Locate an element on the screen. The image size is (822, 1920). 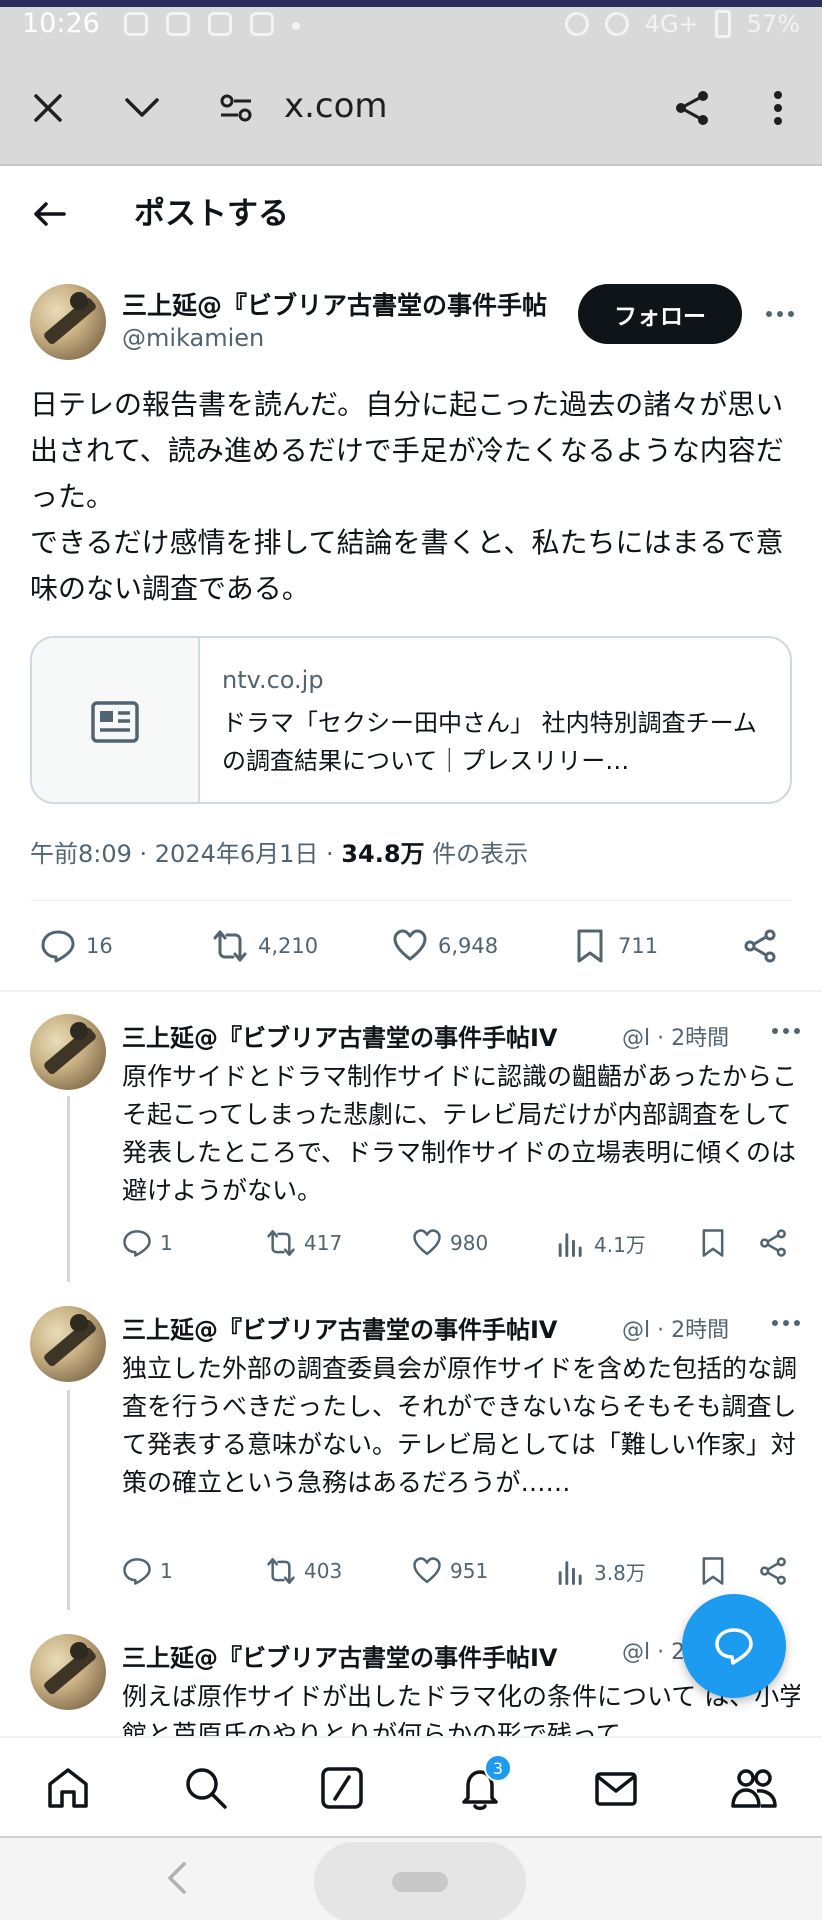
site-settings-button is located at coordinates (236, 108).